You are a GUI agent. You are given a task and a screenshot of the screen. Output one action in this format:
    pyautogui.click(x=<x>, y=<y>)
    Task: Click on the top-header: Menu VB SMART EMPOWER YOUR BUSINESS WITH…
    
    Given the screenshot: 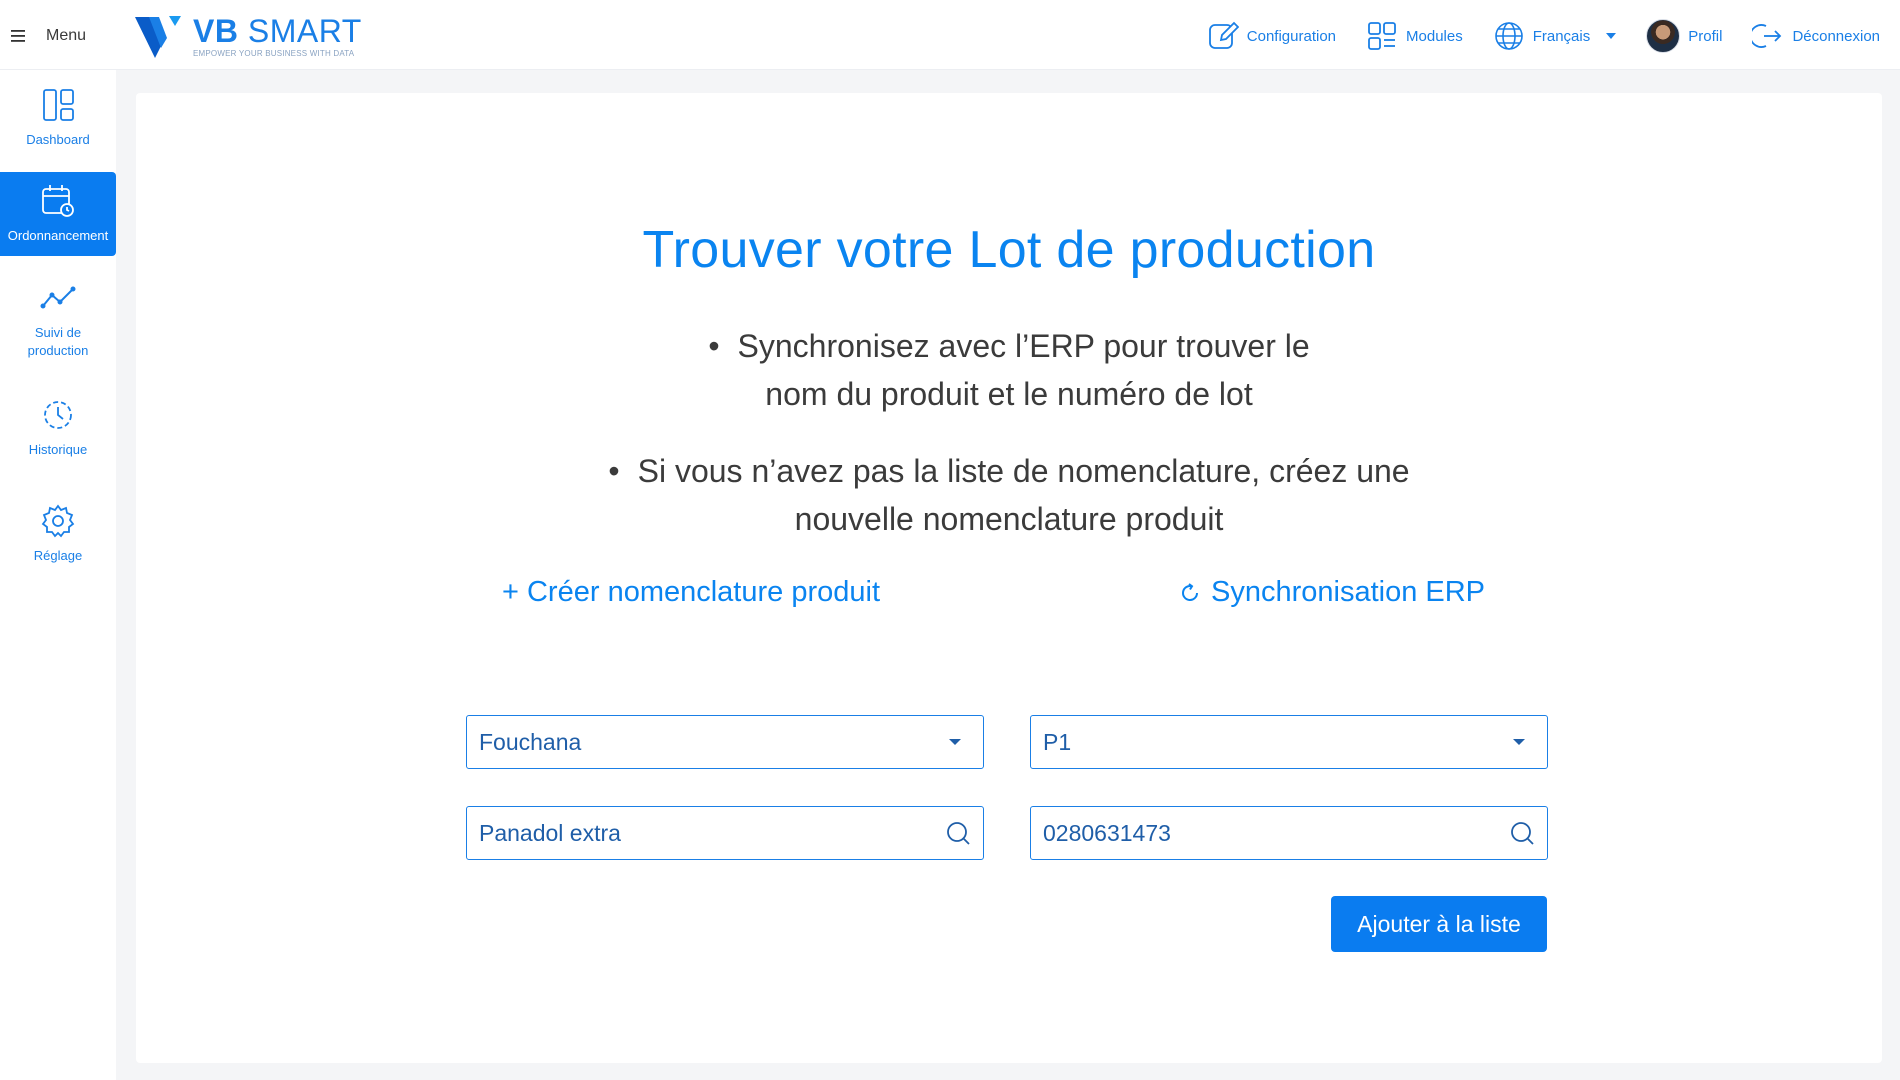 What is the action you would take?
    pyautogui.click(x=950, y=35)
    